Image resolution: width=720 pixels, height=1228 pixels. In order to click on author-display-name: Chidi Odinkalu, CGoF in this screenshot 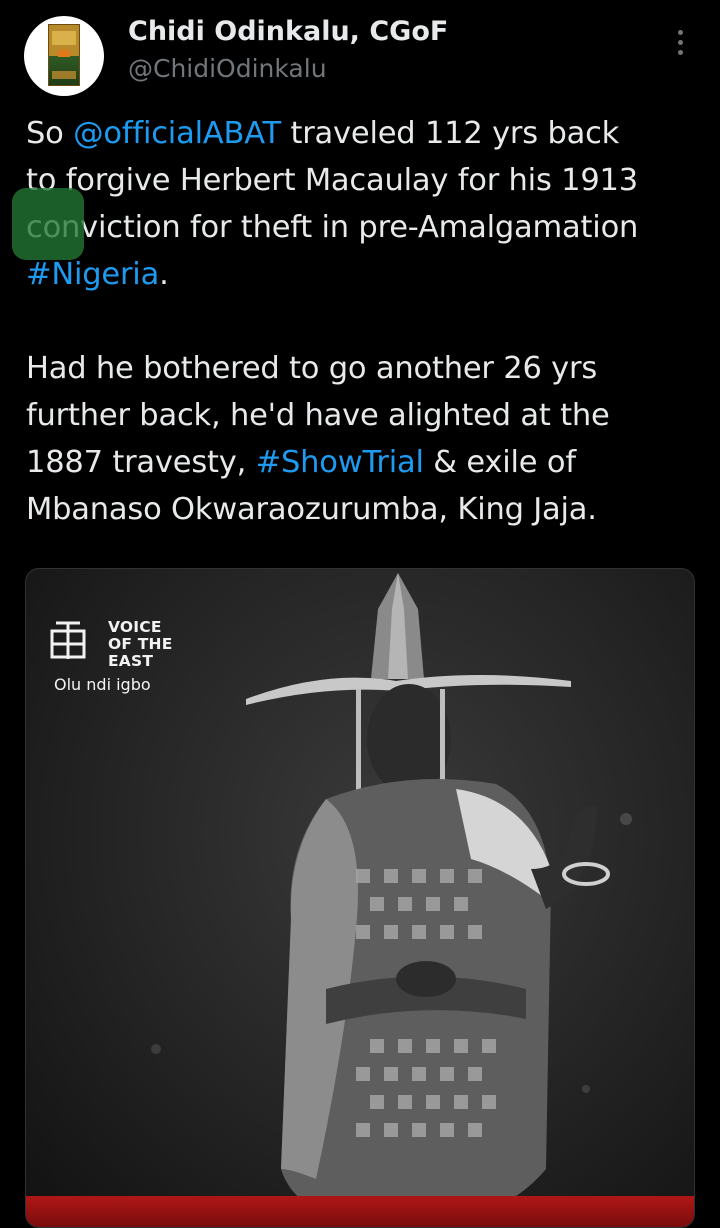, I will do `click(288, 31)`.